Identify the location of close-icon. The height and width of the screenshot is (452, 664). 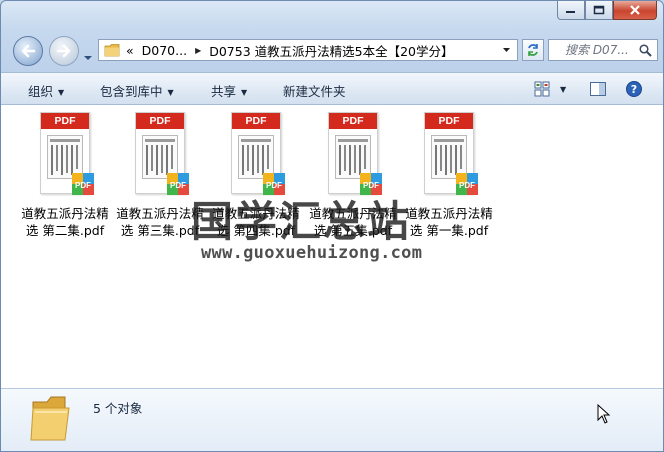
(635, 10).